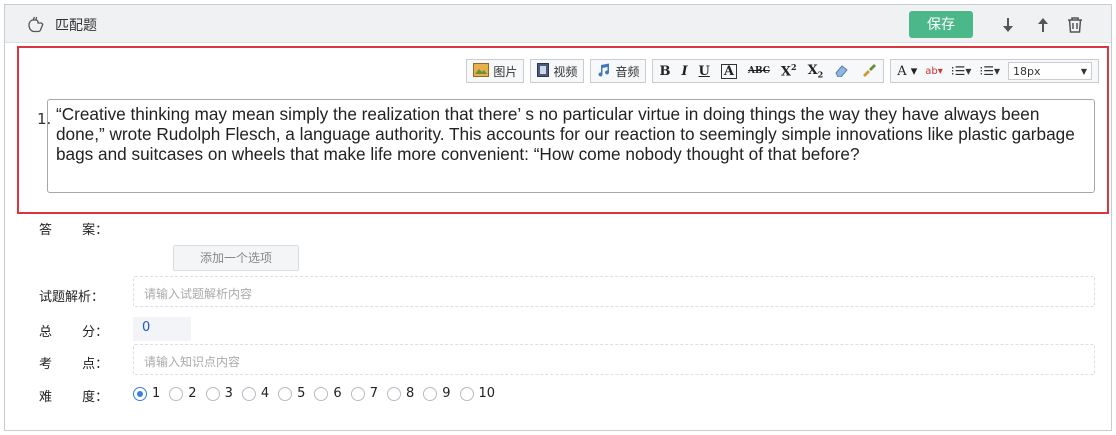 The width and height of the screenshot is (1116, 435). I want to click on eraser-icon, so click(842, 71).